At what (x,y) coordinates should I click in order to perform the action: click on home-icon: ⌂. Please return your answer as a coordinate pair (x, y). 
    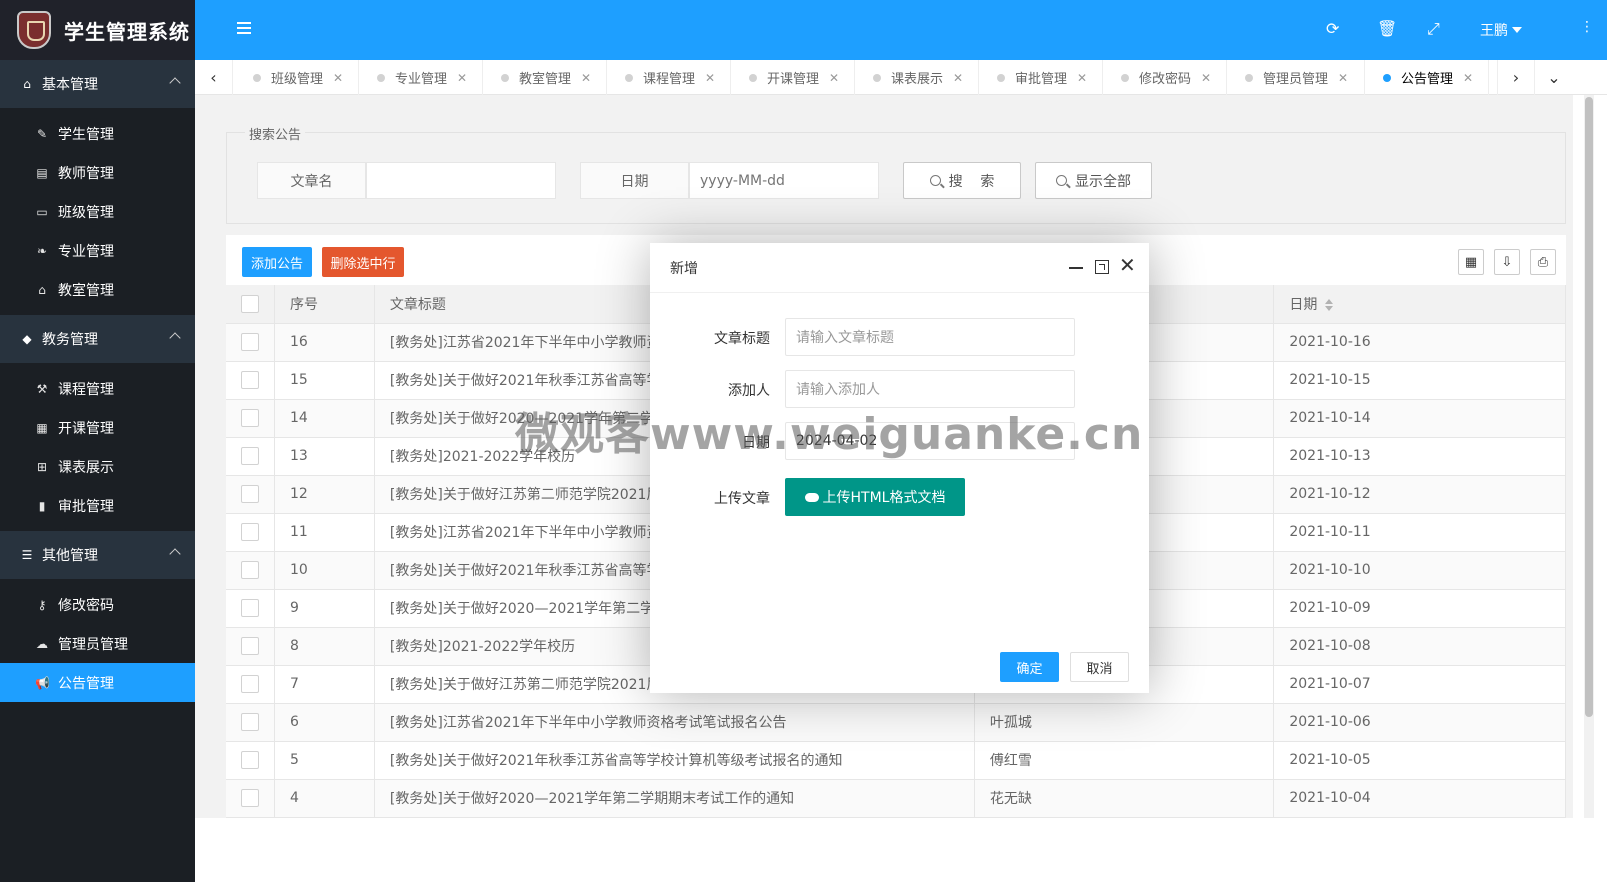
    Looking at the image, I should click on (27, 84).